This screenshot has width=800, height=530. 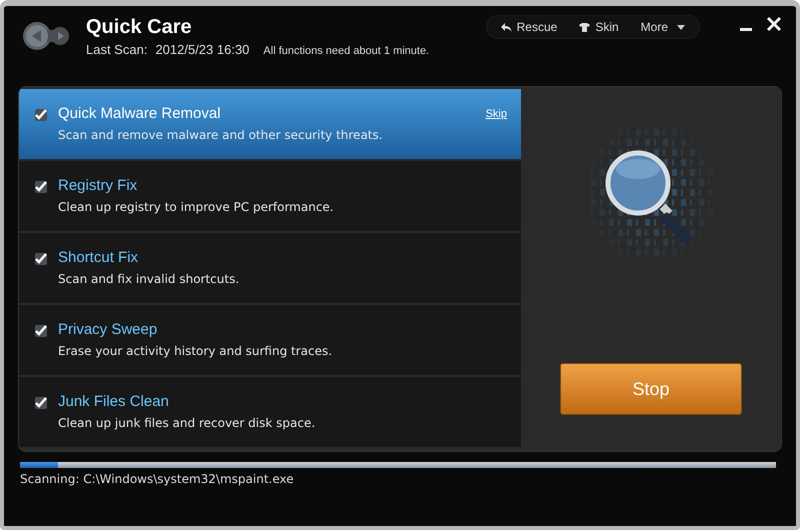 I want to click on last-scan-time: 2012/5/23 16:30, so click(x=202, y=49).